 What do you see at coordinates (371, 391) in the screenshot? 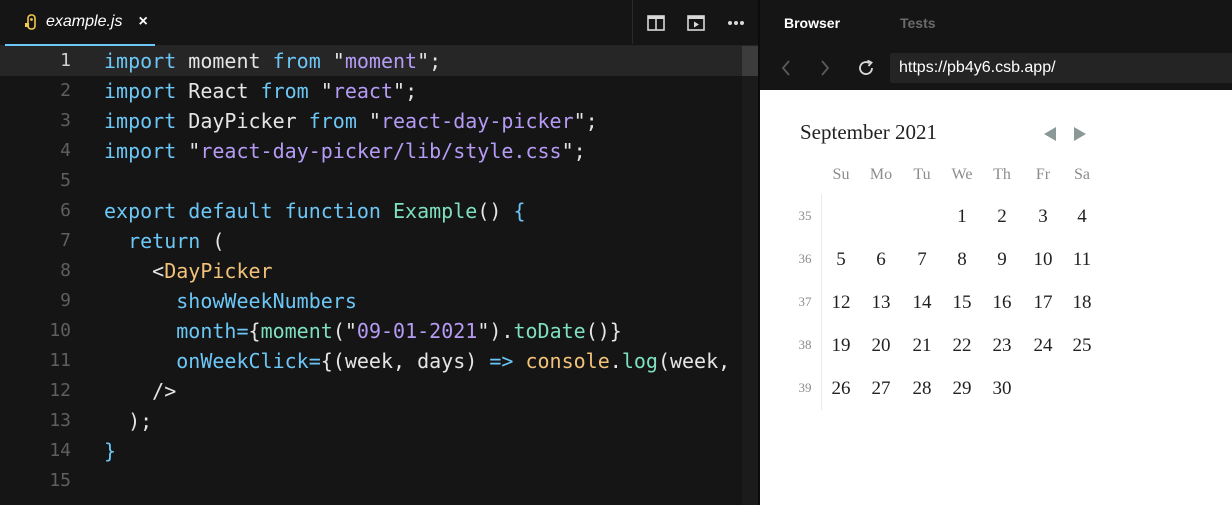
I see `code-line: 12 />` at bounding box center [371, 391].